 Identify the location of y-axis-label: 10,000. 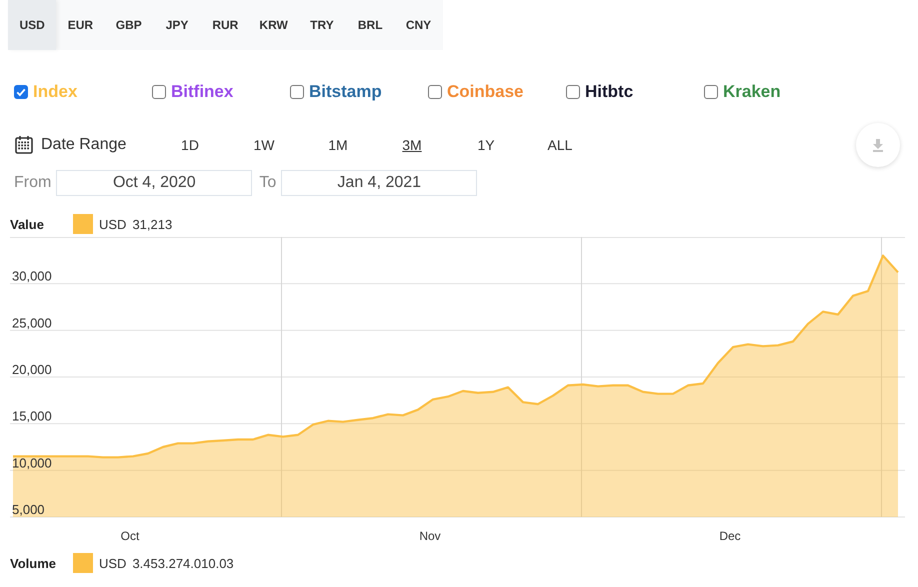
(32, 462).